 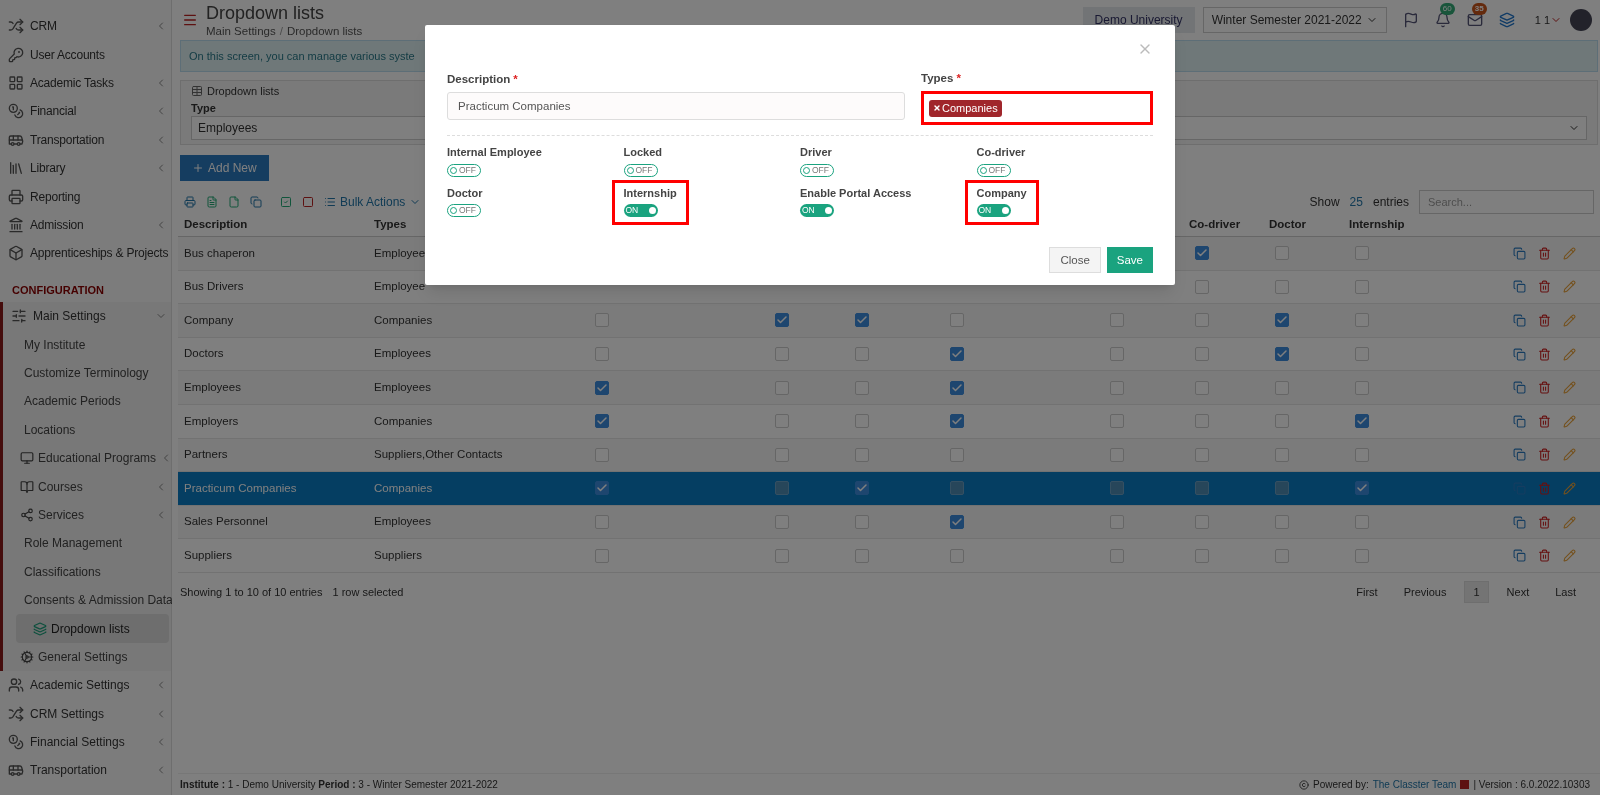 I want to click on flag-icon, so click(x=1410, y=20).